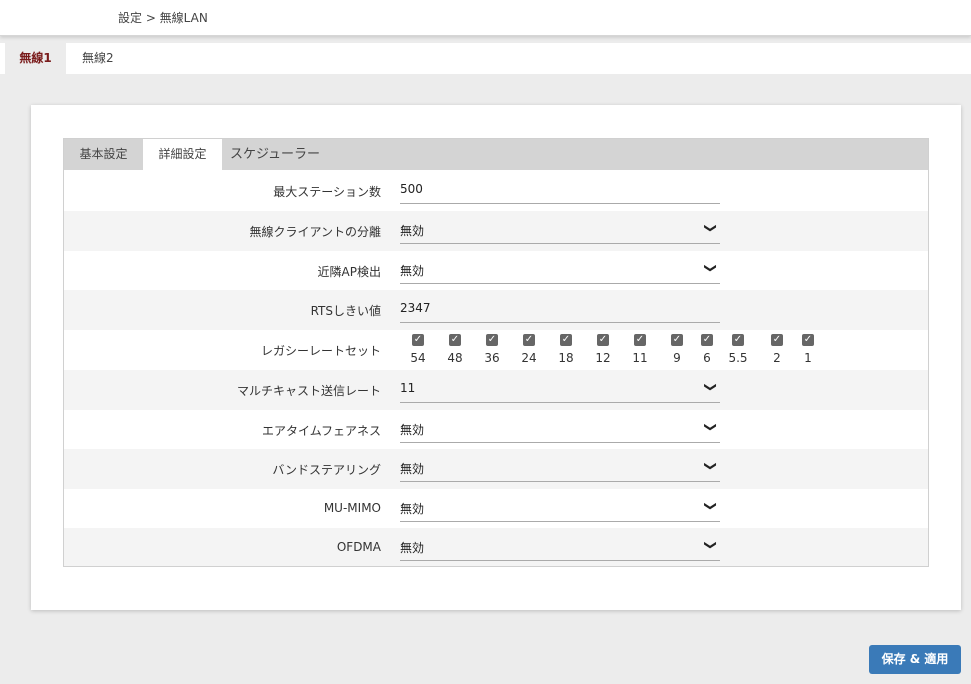  What do you see at coordinates (560, 309) in the screenshot?
I see `rts-input: 2347` at bounding box center [560, 309].